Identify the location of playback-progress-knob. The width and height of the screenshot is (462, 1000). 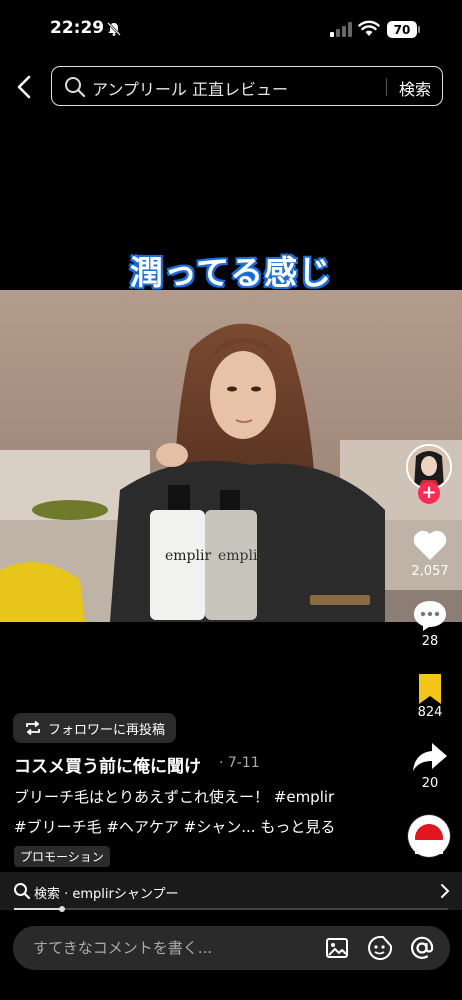
(61, 909).